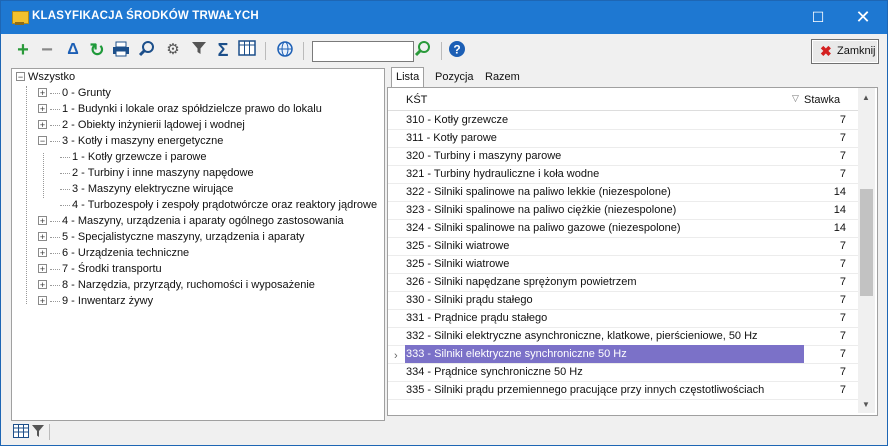  I want to click on table-row: 334 - Prądnice synchroniczne 50 Hz 7, so click(623, 372).